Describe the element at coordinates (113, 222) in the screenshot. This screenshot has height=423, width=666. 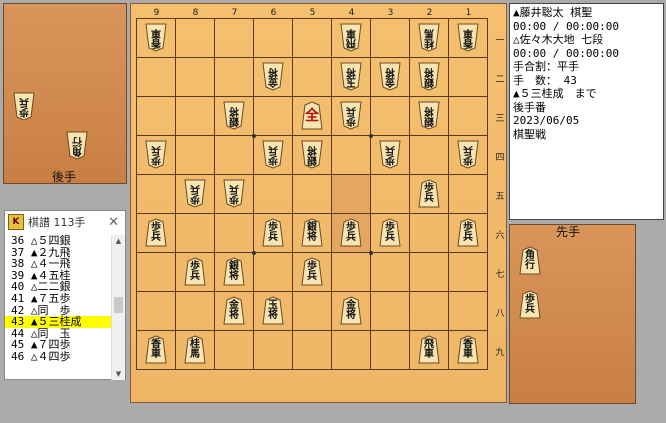
I see `close-icon: ✕` at that location.